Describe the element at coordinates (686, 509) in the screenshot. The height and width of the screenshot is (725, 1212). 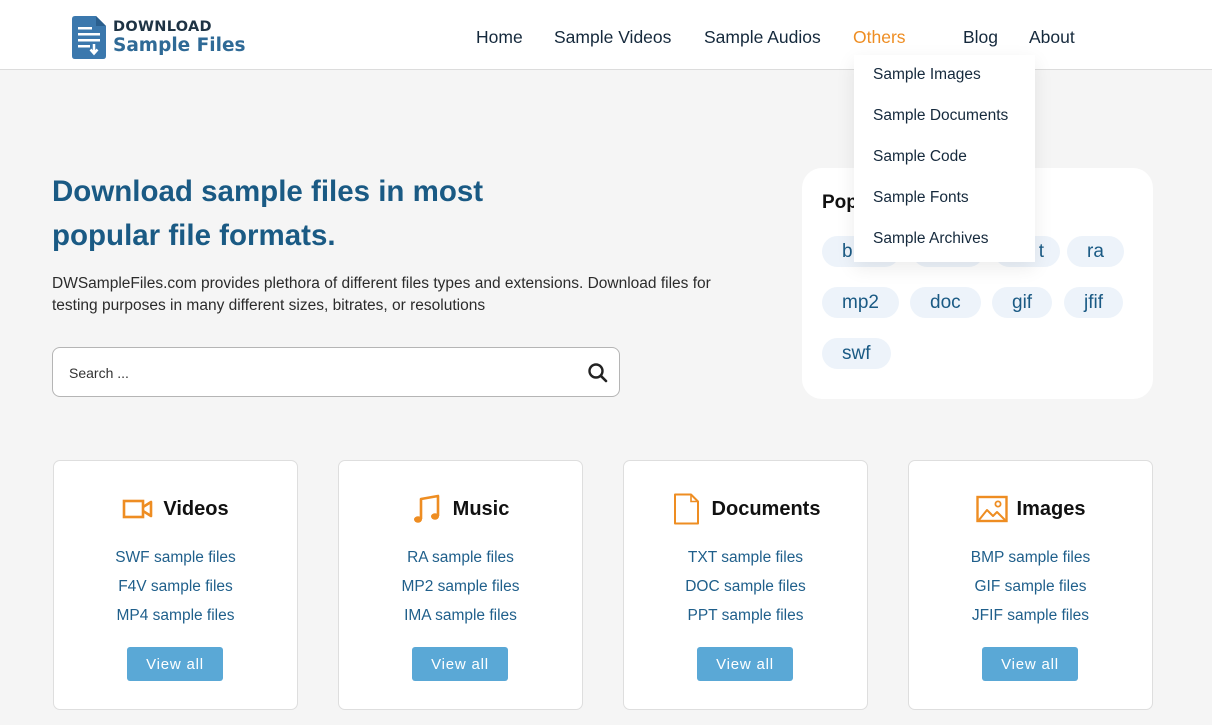
I see `document-icon` at that location.